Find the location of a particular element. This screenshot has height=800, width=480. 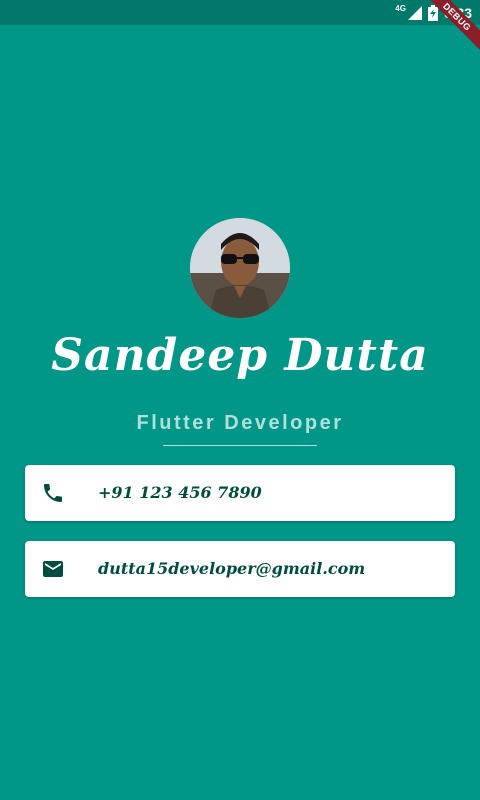

profile-name: Sandeep Dutta is located at coordinates (240, 355).